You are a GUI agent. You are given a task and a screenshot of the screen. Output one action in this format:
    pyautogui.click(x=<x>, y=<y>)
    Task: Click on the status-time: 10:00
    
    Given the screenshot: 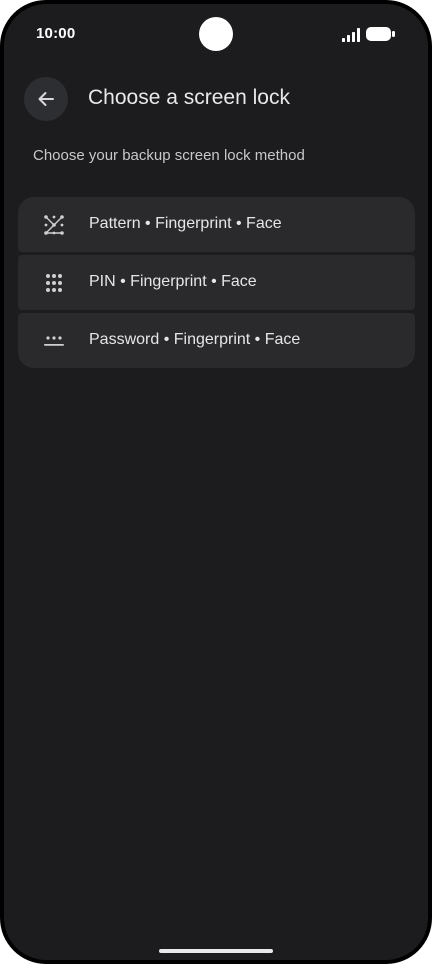 What is the action you would take?
    pyautogui.click(x=56, y=33)
    